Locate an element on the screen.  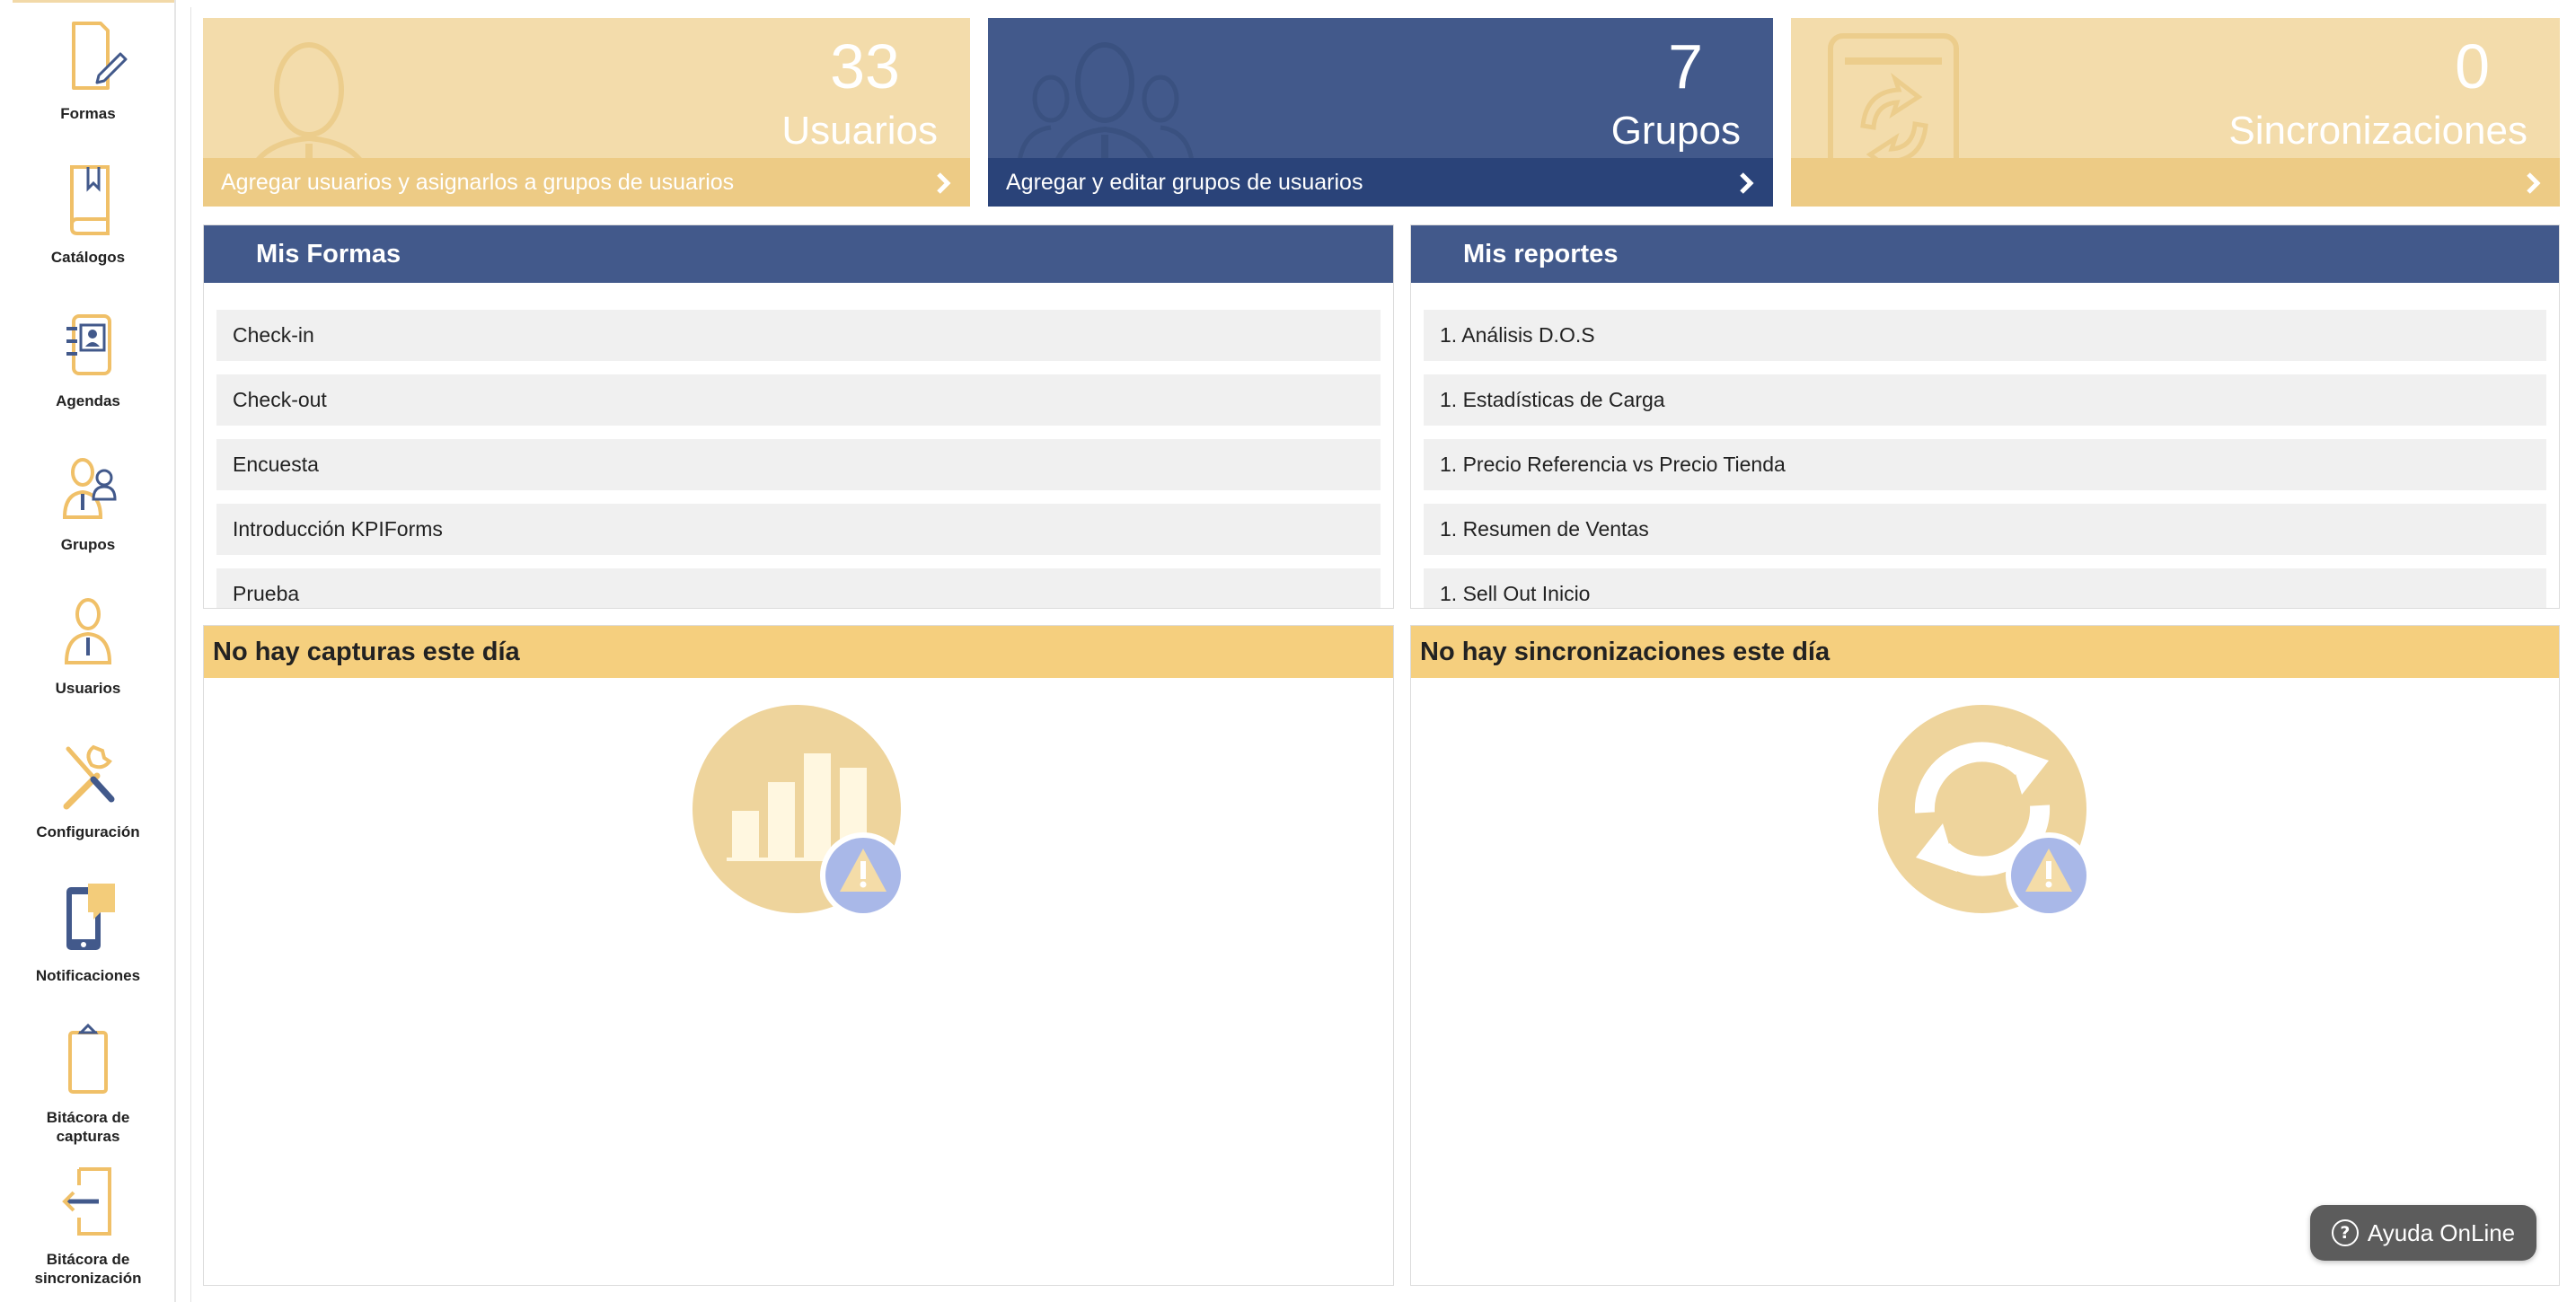
forms-panel-title: Mis Formas is located at coordinates (798, 254).